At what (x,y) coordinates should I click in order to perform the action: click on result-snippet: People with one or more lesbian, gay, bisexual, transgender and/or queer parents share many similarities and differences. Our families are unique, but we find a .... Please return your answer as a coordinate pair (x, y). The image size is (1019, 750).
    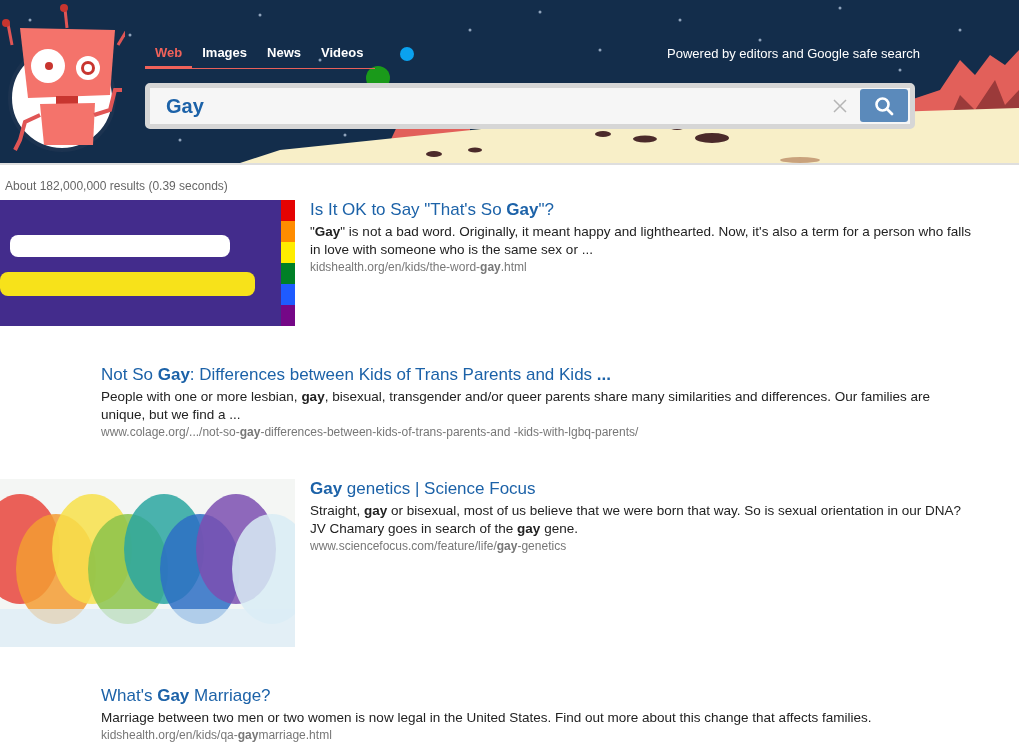
    Looking at the image, I should click on (516, 406).